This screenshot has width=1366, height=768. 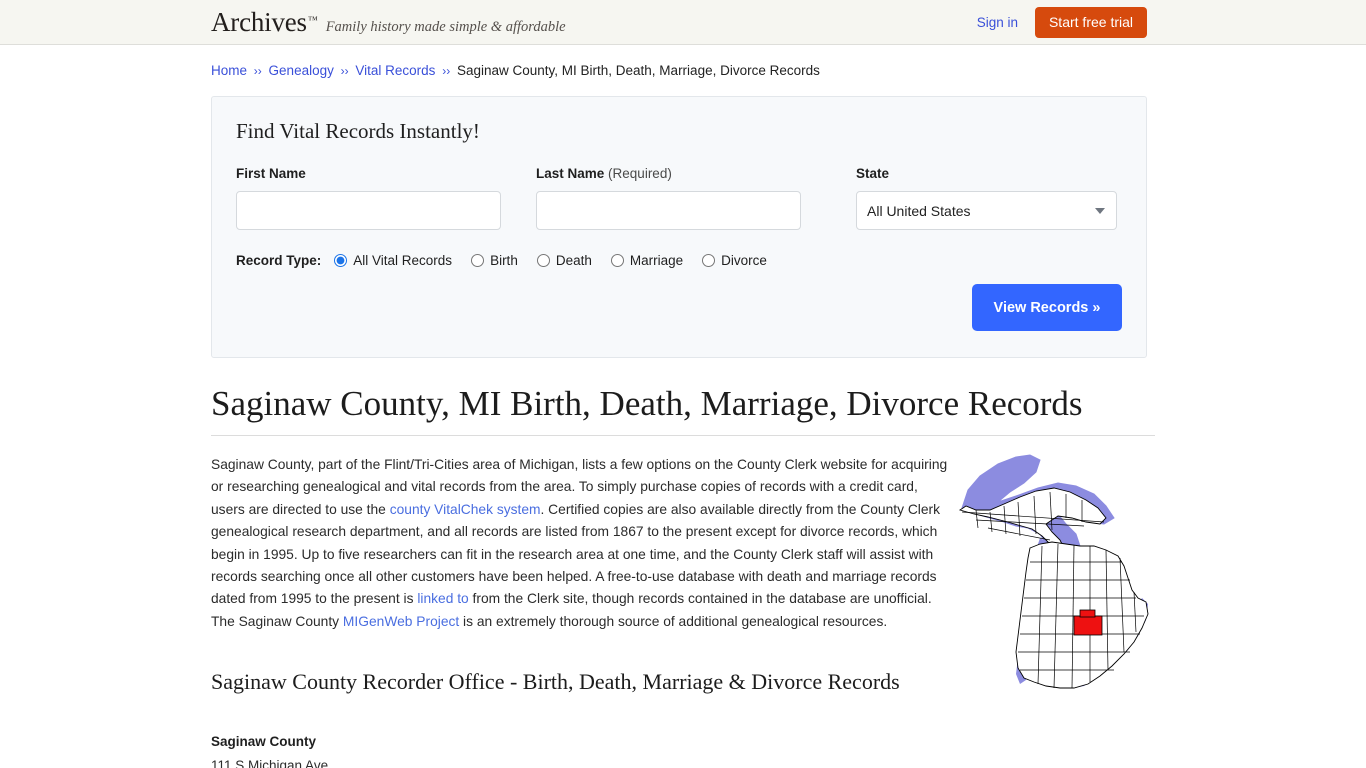 I want to click on record-type-radio-all, so click(x=341, y=260).